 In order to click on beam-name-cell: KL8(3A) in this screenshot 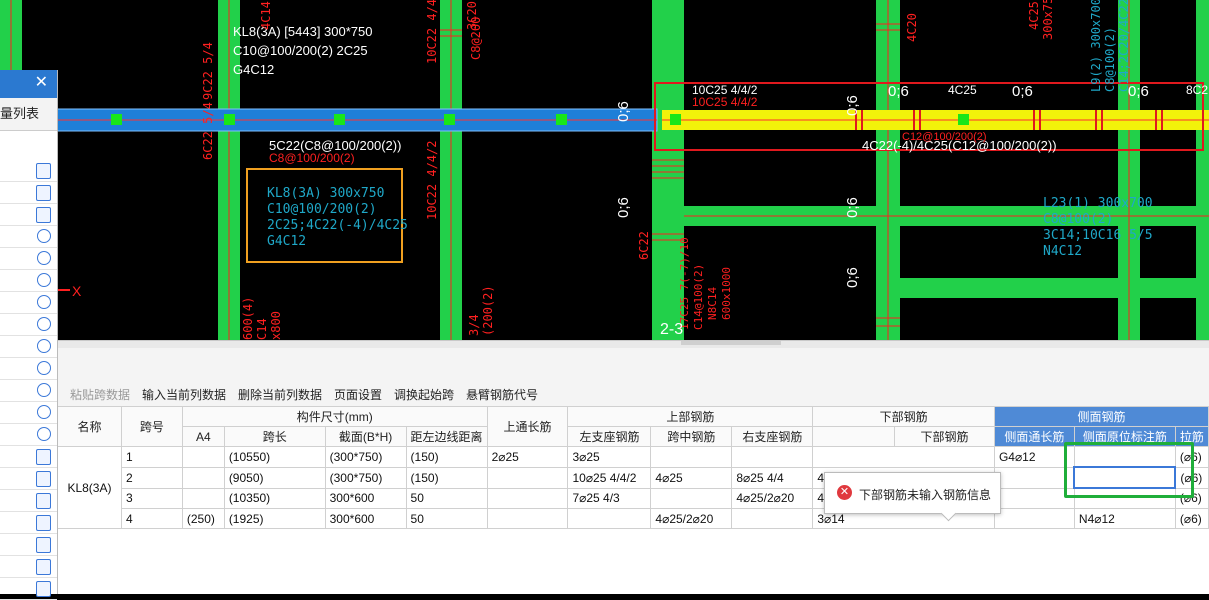, I will do `click(89, 487)`.